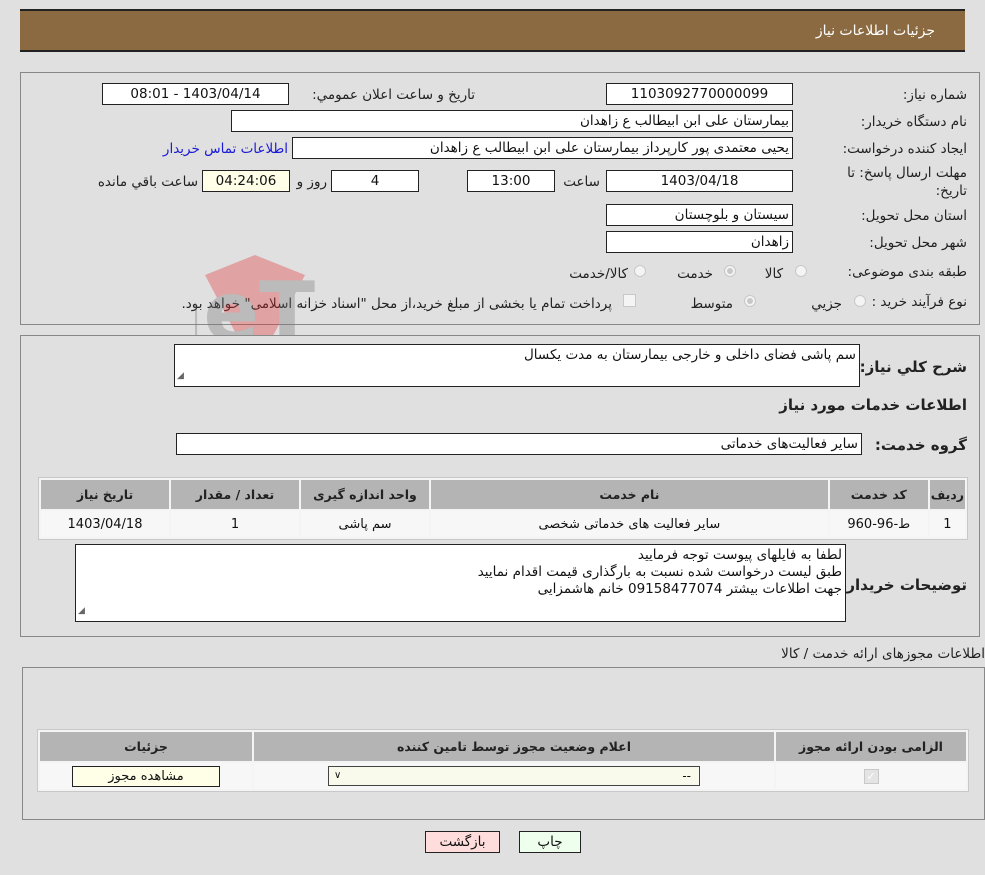 The image size is (985, 875). What do you see at coordinates (640, 271) in the screenshot?
I see `category-radio-goods-service` at bounding box center [640, 271].